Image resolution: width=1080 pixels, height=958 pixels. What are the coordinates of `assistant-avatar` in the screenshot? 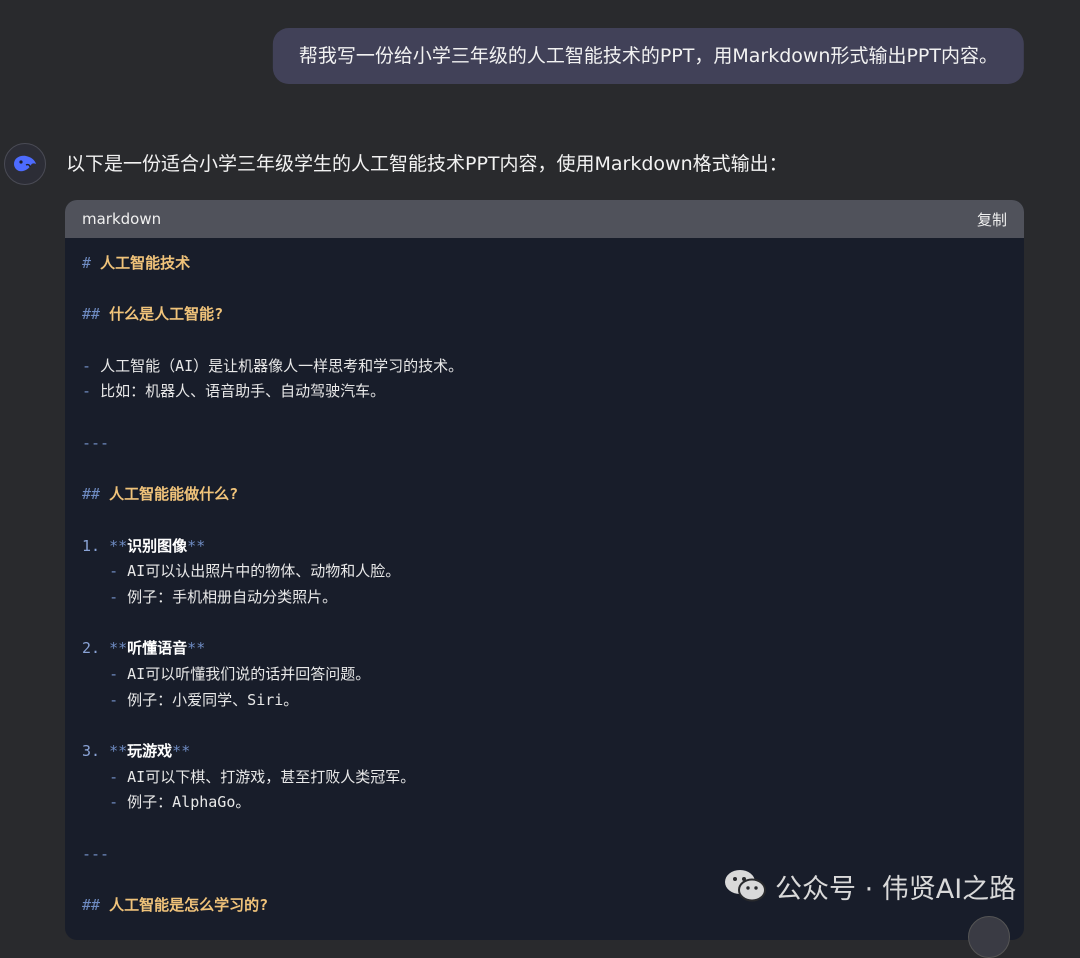 It's located at (25, 164).